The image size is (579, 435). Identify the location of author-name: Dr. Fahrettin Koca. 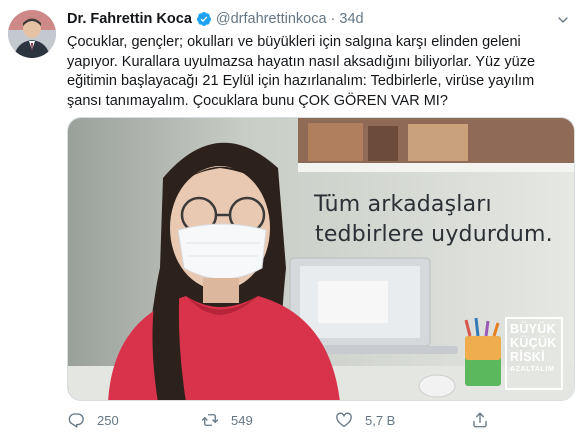
(129, 19).